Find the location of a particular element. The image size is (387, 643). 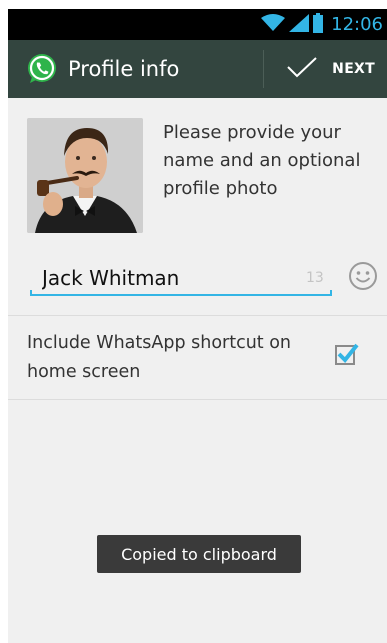

toast-message: Copied to clipboard is located at coordinates (199, 554).